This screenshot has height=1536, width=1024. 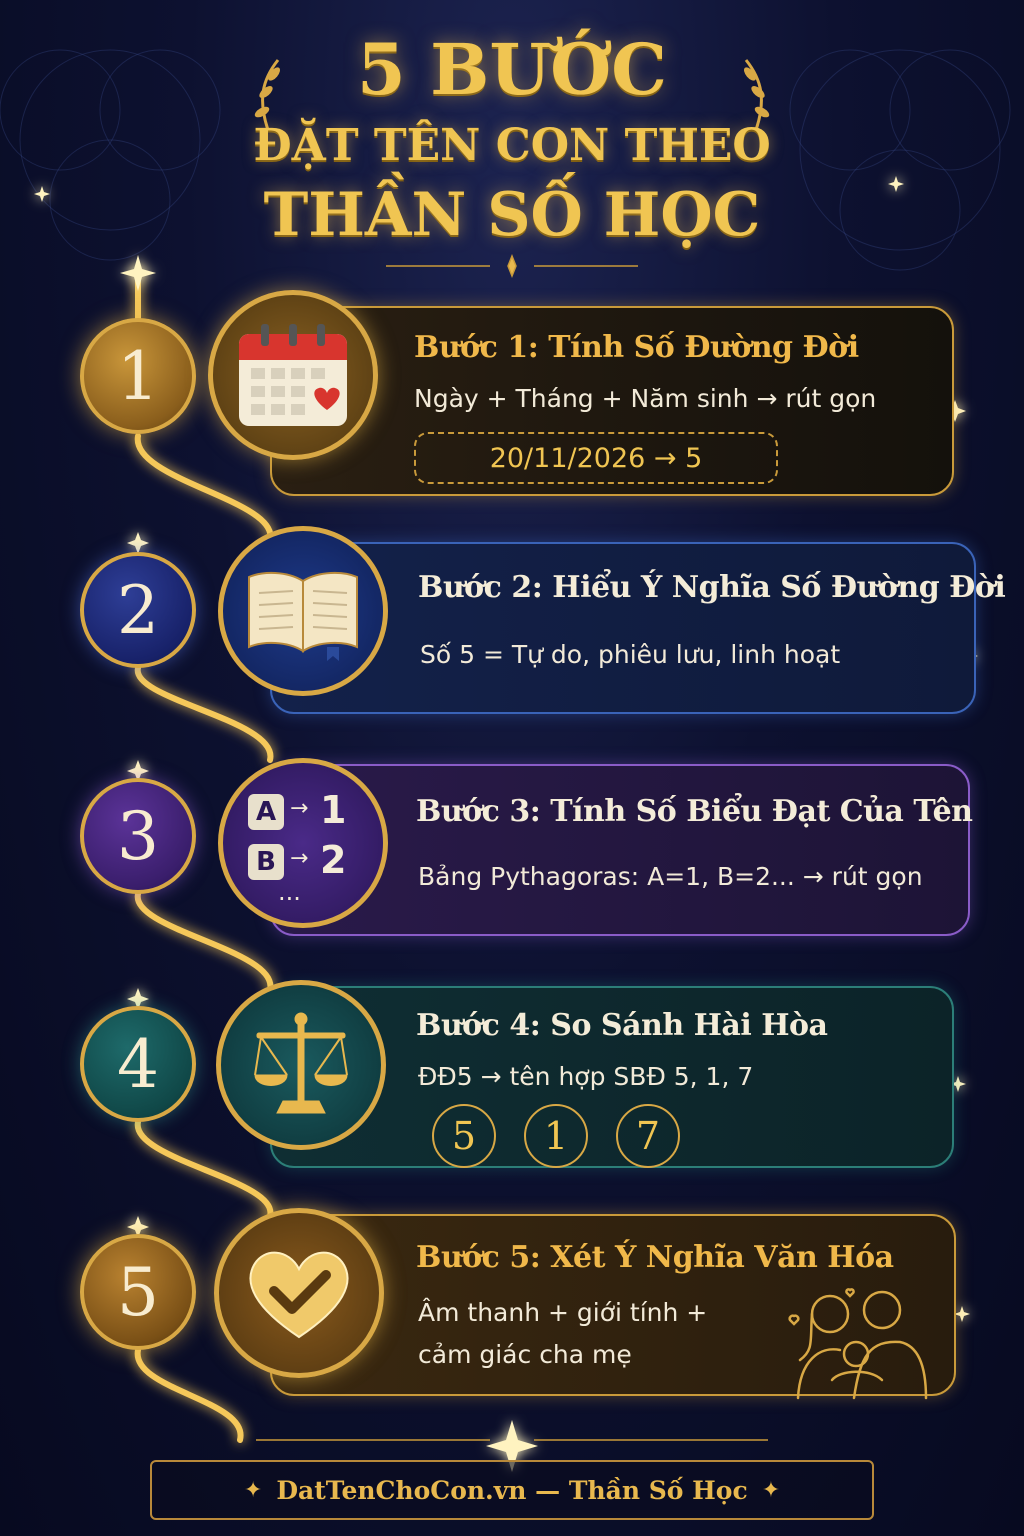 What do you see at coordinates (512, 69) in the screenshot?
I see `page-title: 5 BƯỚC` at bounding box center [512, 69].